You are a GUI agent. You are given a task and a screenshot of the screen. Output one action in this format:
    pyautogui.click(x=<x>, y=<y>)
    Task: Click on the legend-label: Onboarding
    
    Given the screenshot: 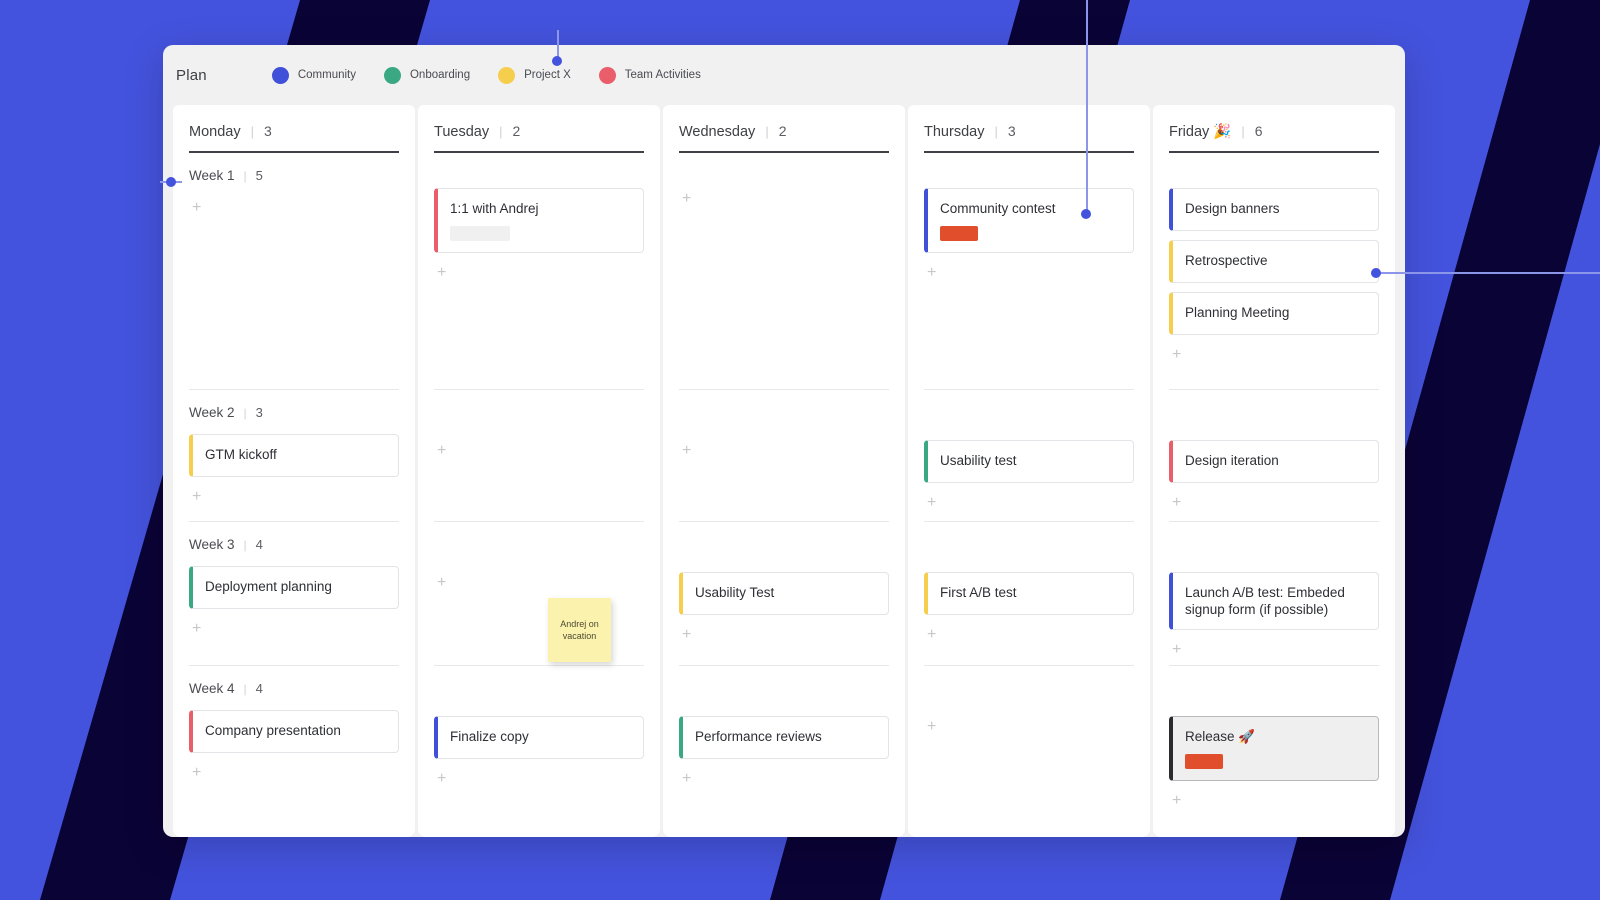 What is the action you would take?
    pyautogui.click(x=440, y=75)
    